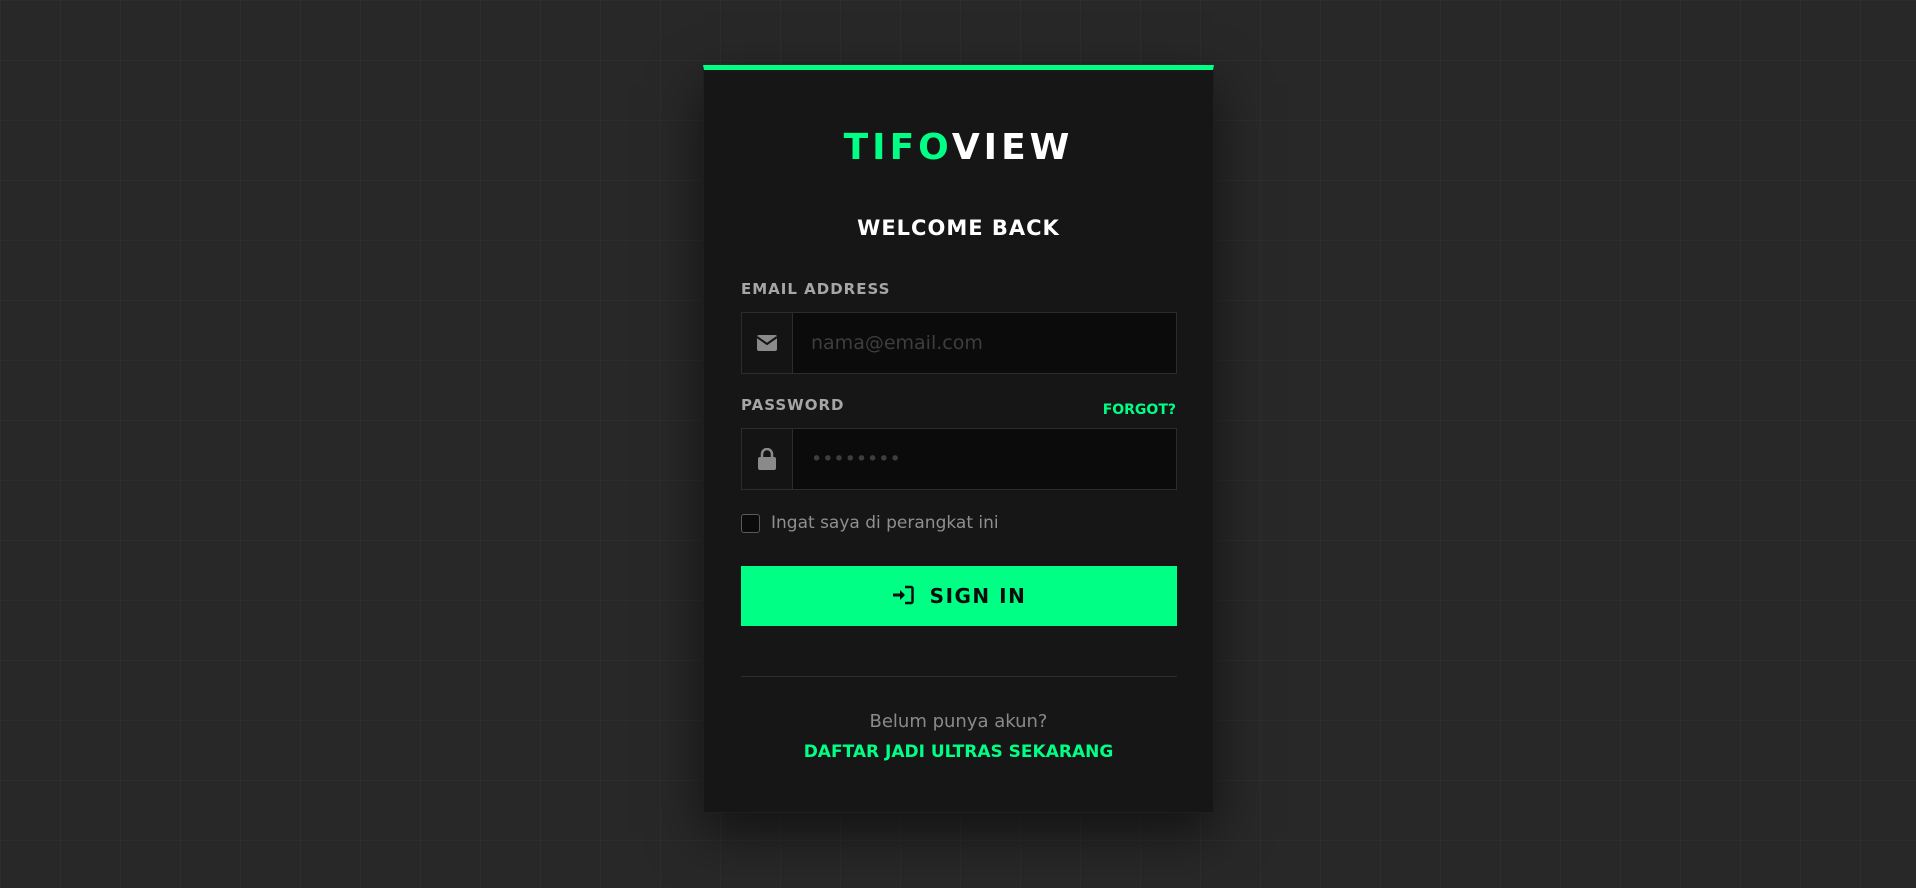 The height and width of the screenshot is (888, 1916). I want to click on password-input, so click(984, 459).